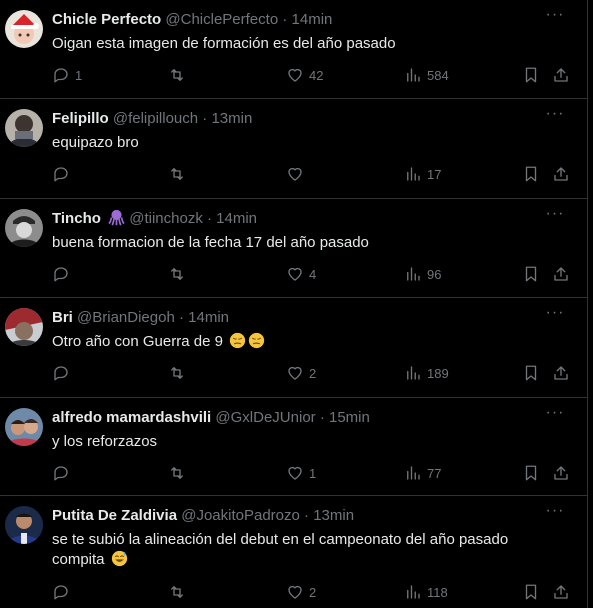 The width and height of the screenshot is (593, 608). What do you see at coordinates (319, 560) in the screenshot?
I see `tweet-text-line: compita` at bounding box center [319, 560].